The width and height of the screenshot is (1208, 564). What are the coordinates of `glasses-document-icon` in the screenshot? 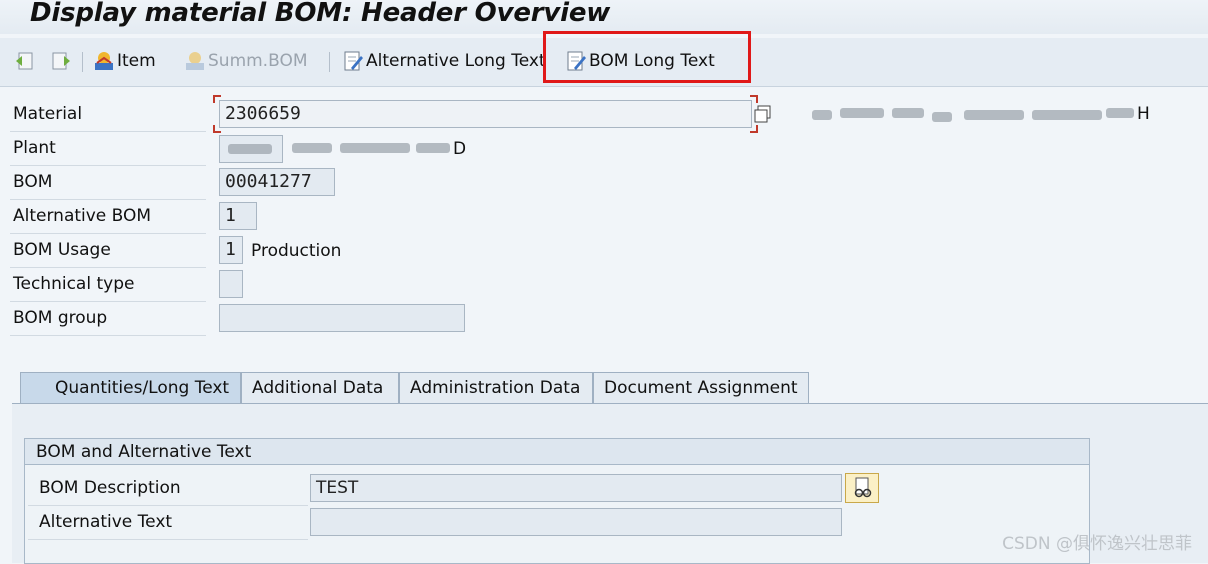 It's located at (863, 487).